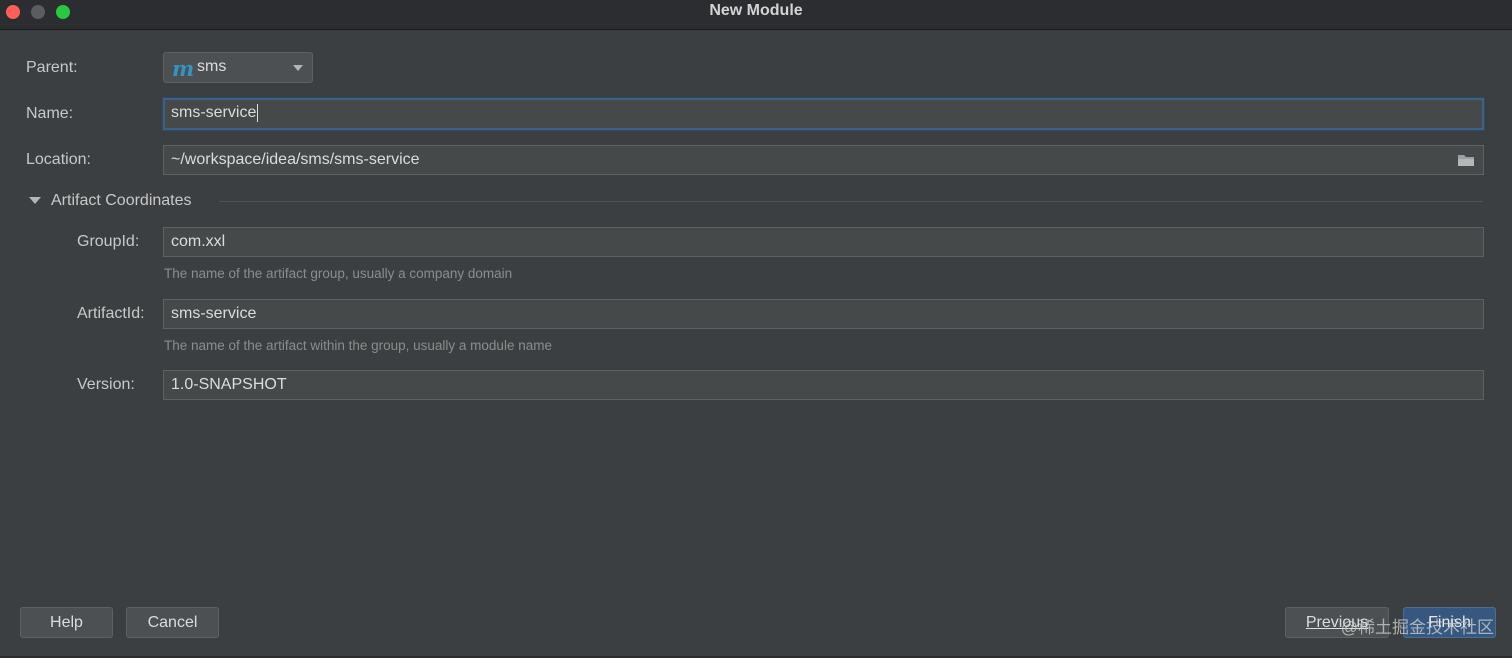  I want to click on section-title: Artifact Coordinates, so click(121, 201).